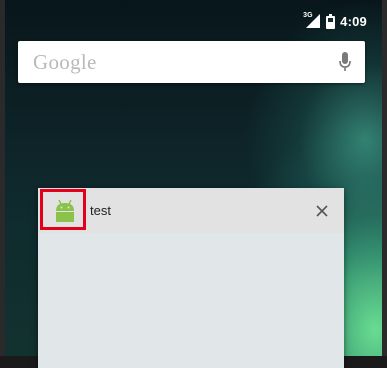 The height and width of the screenshot is (368, 387). Describe the element at coordinates (100, 210) in the screenshot. I see `app-title: test` at that location.